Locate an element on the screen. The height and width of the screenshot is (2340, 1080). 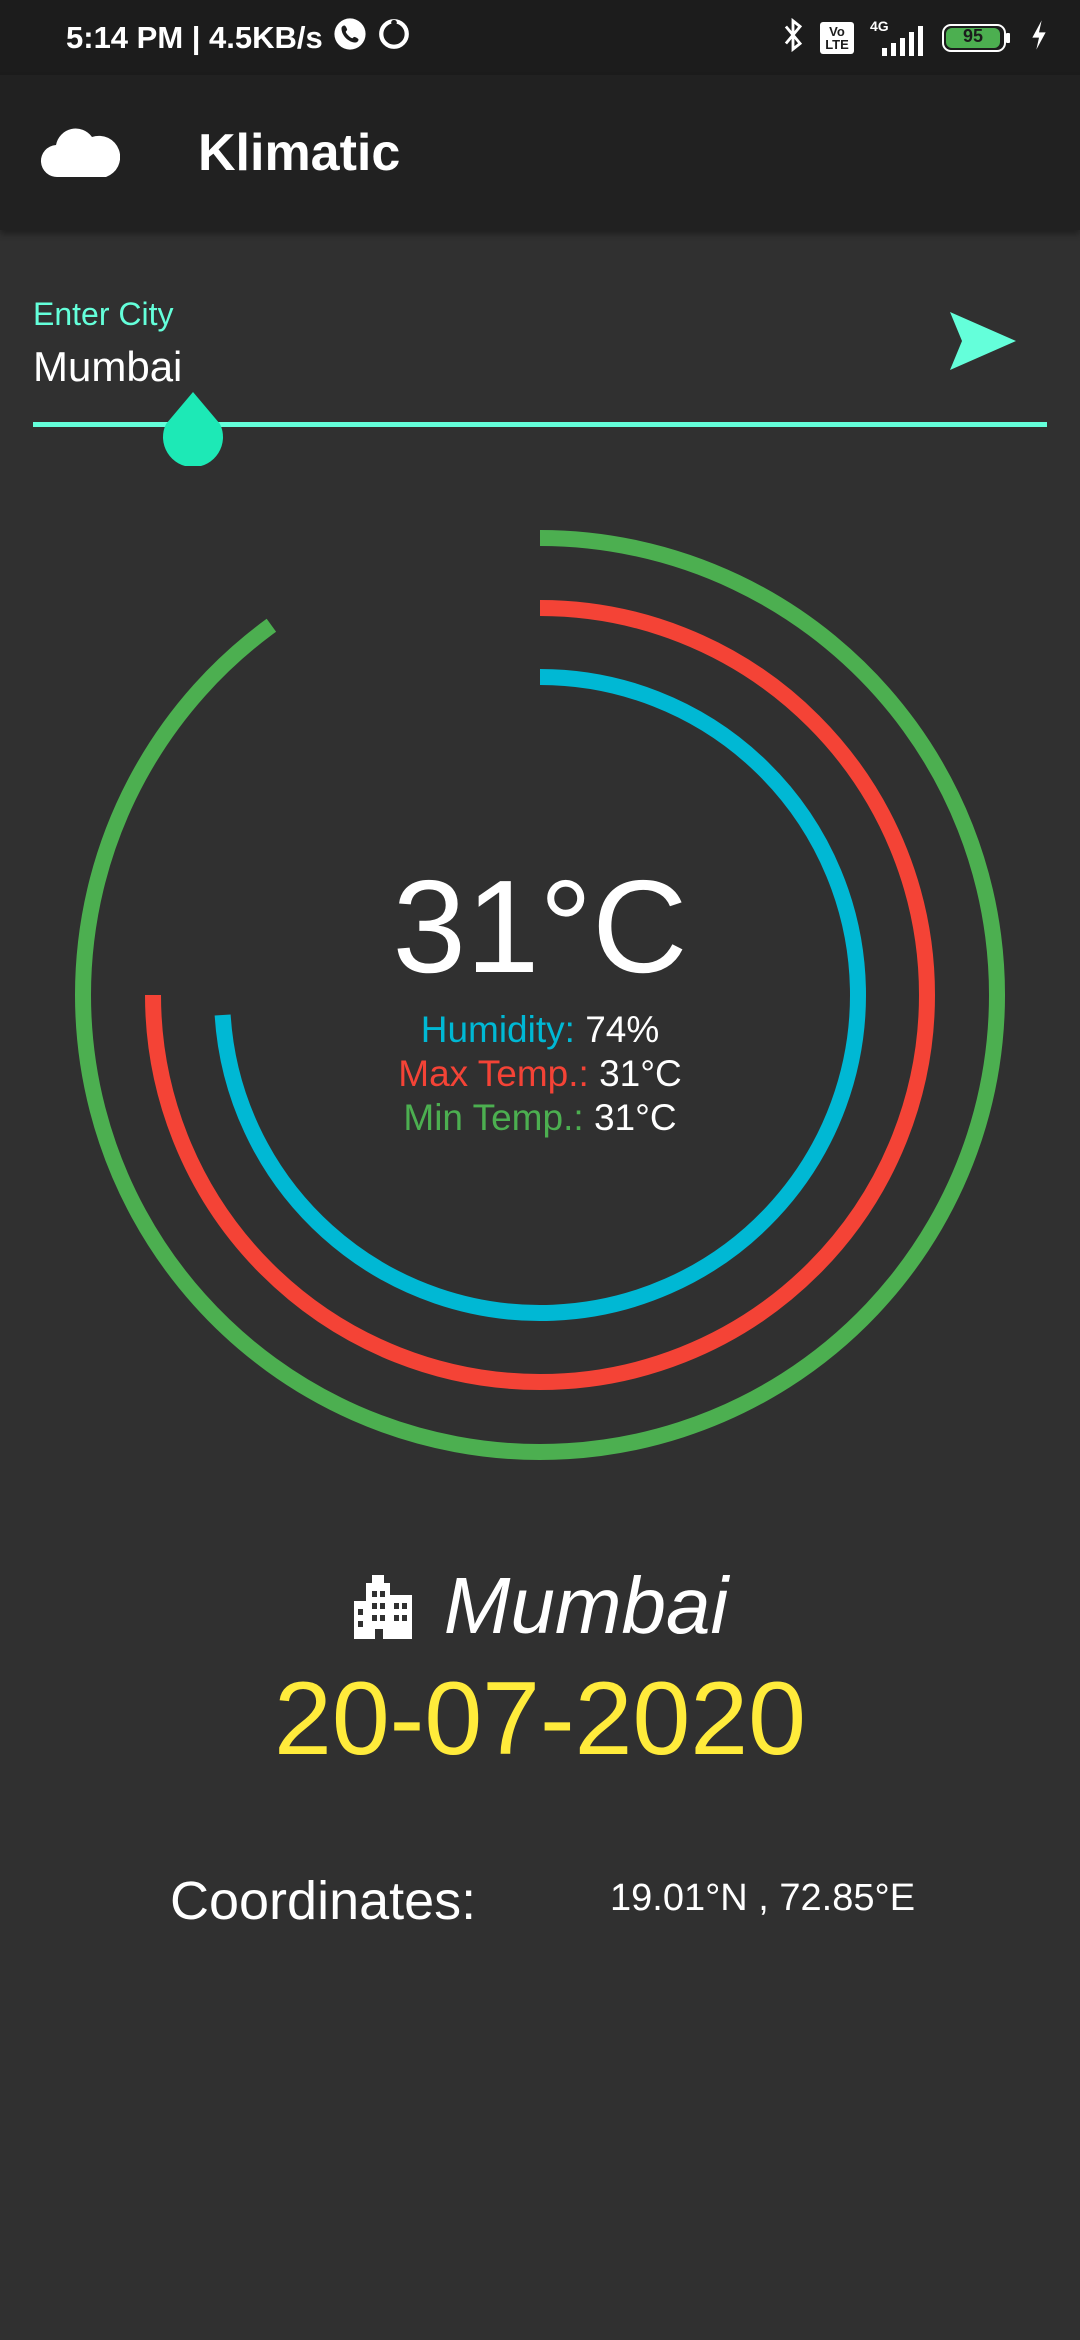
city-field-label: Enter City is located at coordinates (103, 314).